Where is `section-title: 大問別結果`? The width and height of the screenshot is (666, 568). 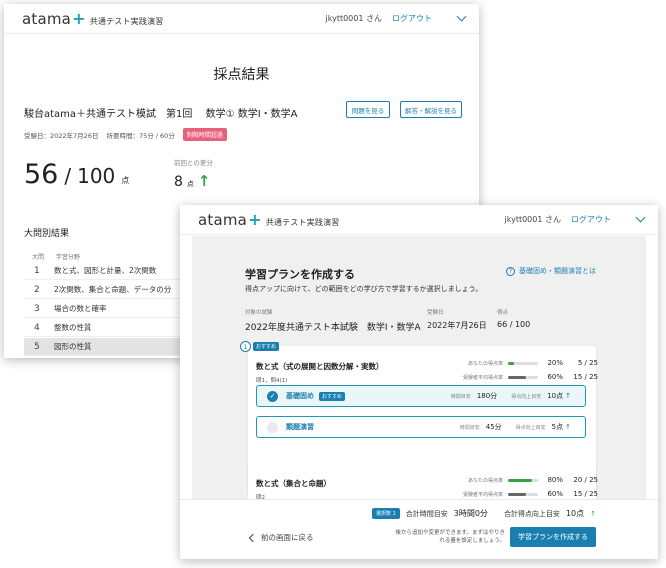 section-title: 大問別結果 is located at coordinates (47, 234).